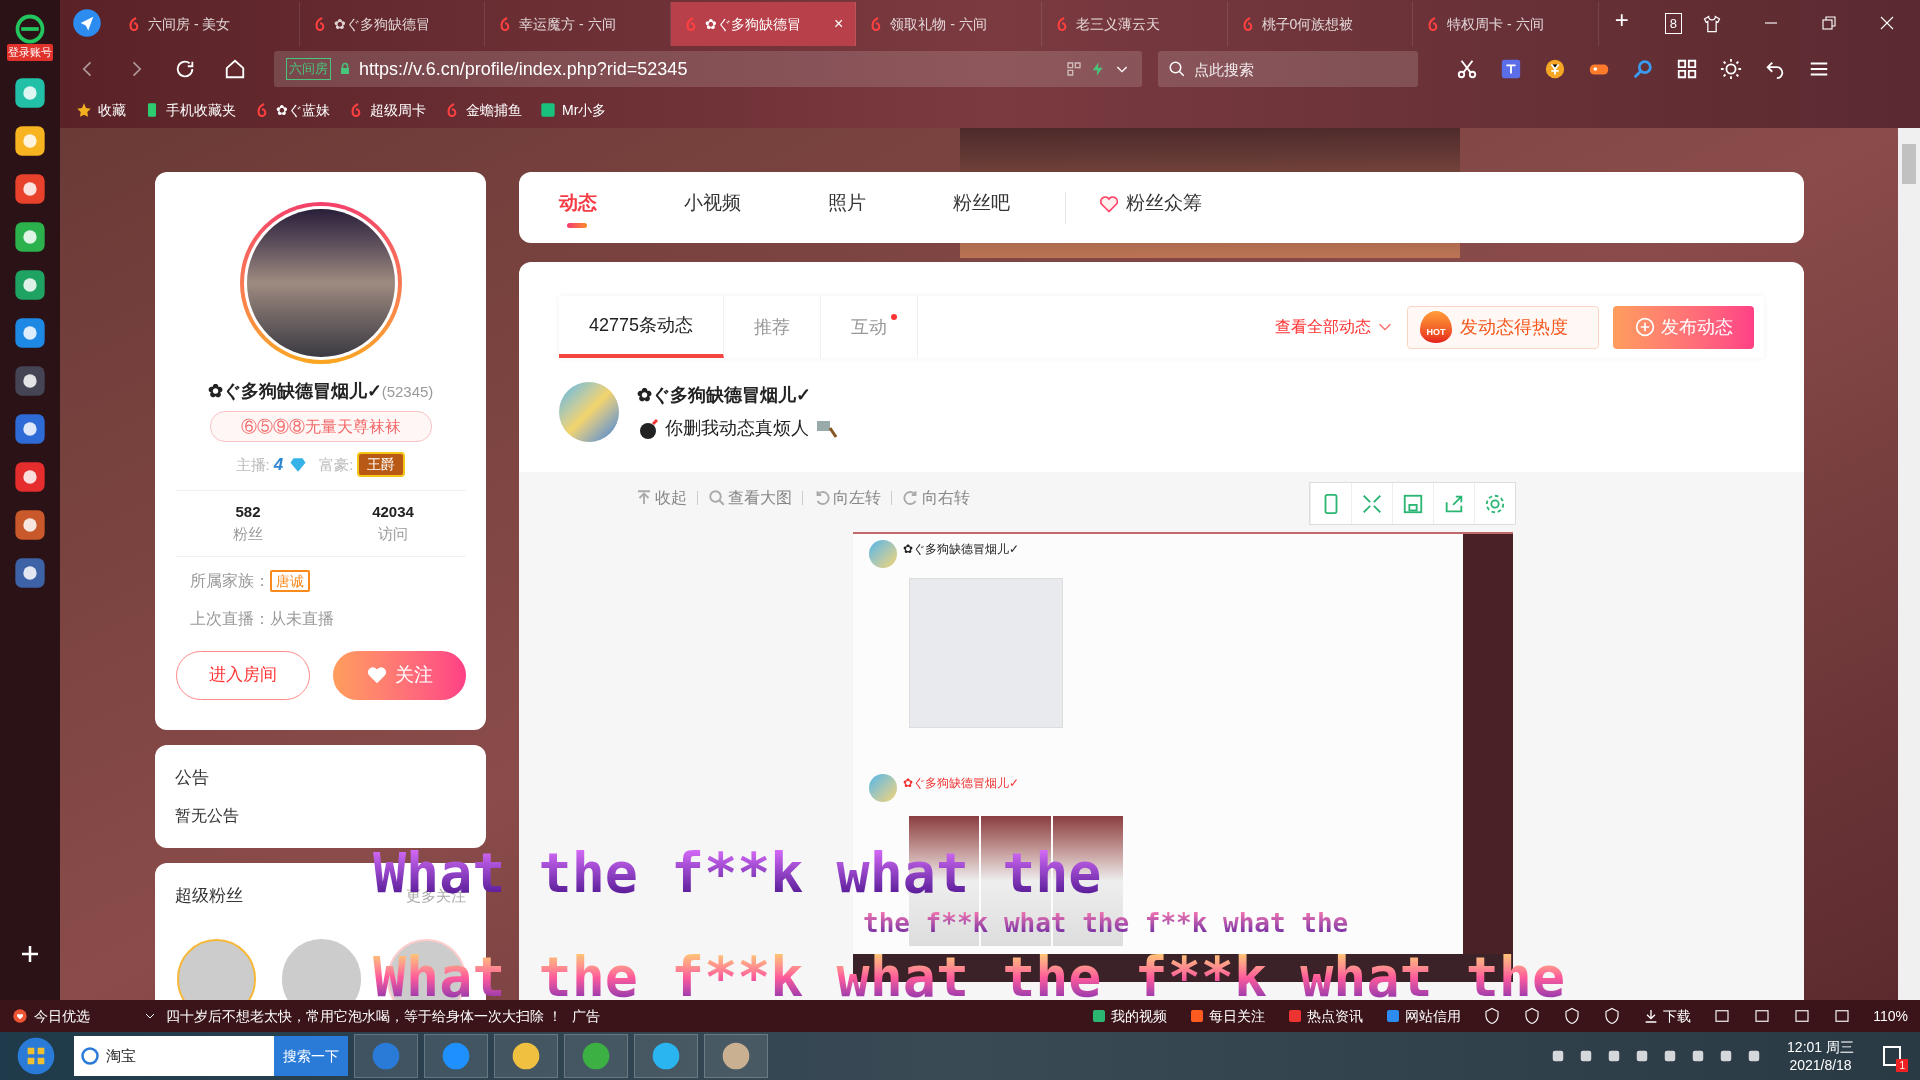  Describe the element at coordinates (1731, 69) in the screenshot. I see `brightness-icon` at that location.